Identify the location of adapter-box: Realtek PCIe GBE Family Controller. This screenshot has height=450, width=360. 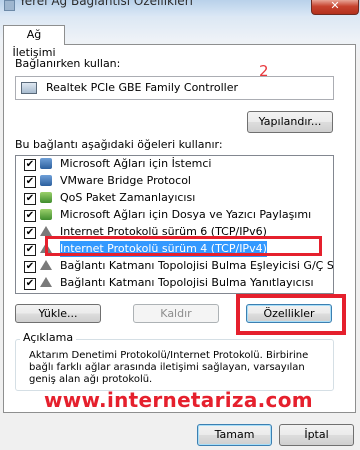
(174, 88).